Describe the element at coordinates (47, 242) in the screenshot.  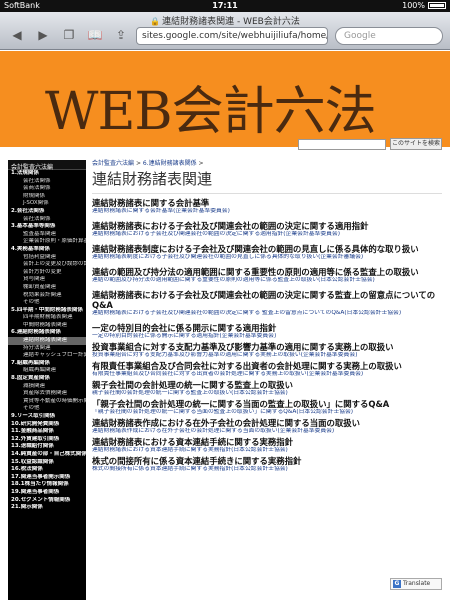
I see `sidebar-item: 企業会計原則・原価計算基準` at that location.